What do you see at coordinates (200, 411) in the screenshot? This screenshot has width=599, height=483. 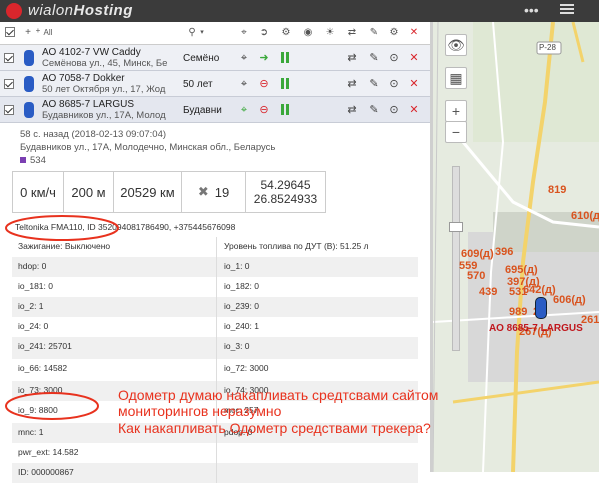 I see `annotation-text-2: мониторингов неразумно` at bounding box center [200, 411].